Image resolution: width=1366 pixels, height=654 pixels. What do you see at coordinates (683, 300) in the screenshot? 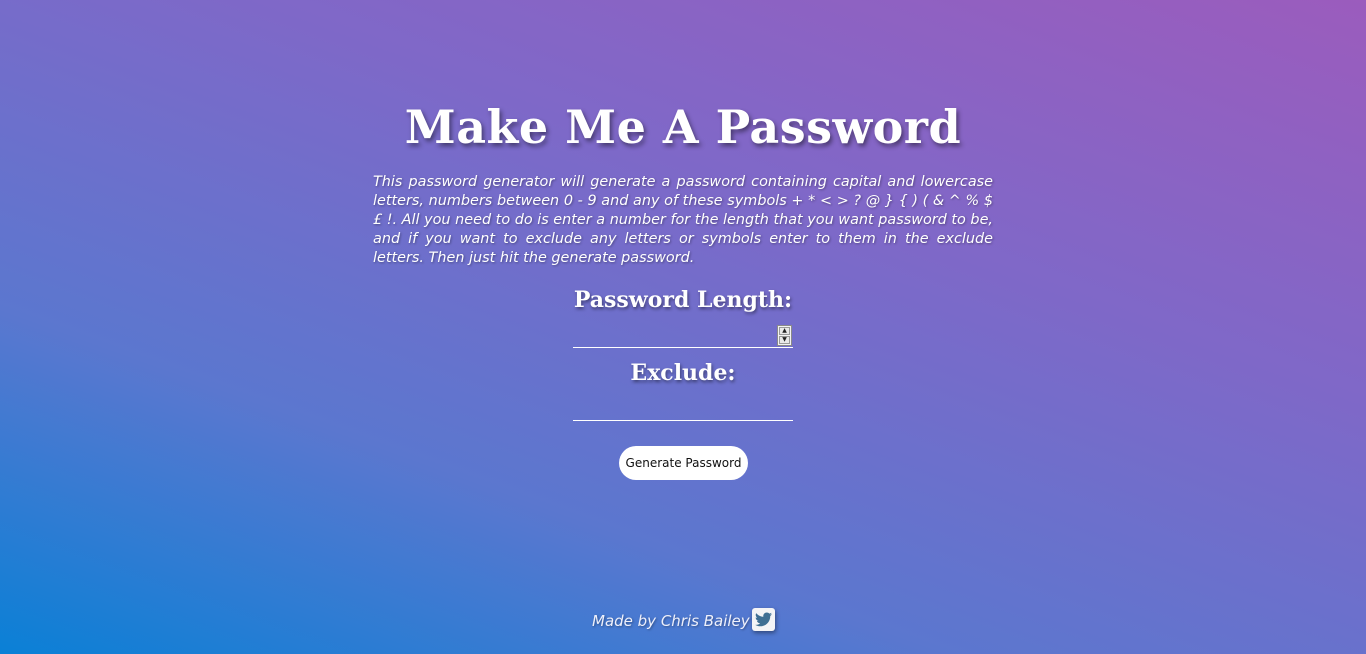
I see `password-length-label: Password Length:` at bounding box center [683, 300].